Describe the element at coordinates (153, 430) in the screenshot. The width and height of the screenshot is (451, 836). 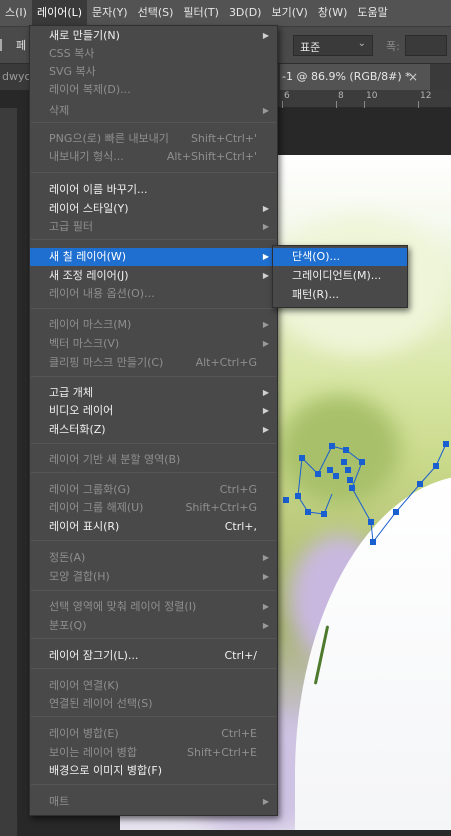
I see `layer-menu-item: 래스터화(Z) ▶` at that location.